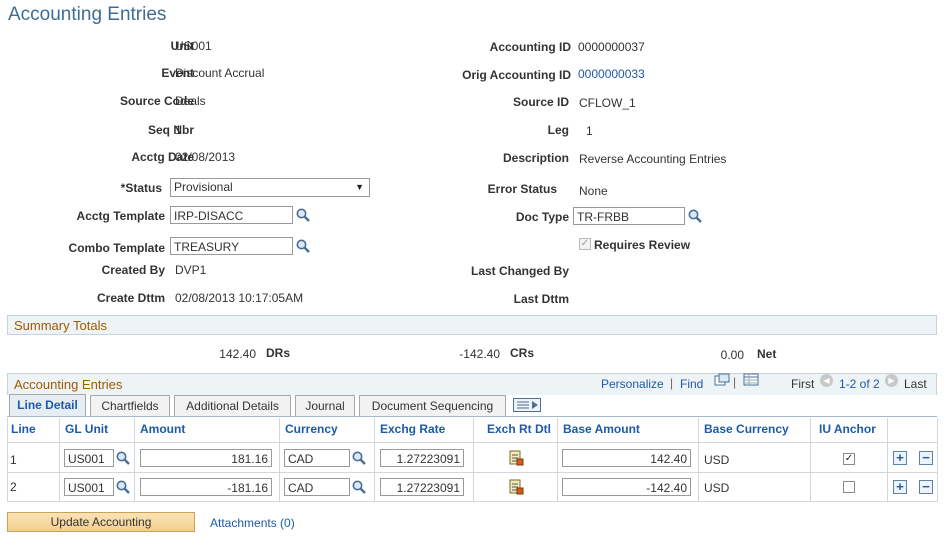 Image resolution: width=946 pixels, height=539 pixels. Describe the element at coordinates (522, 189) in the screenshot. I see `error-status-label: Error Status` at that location.